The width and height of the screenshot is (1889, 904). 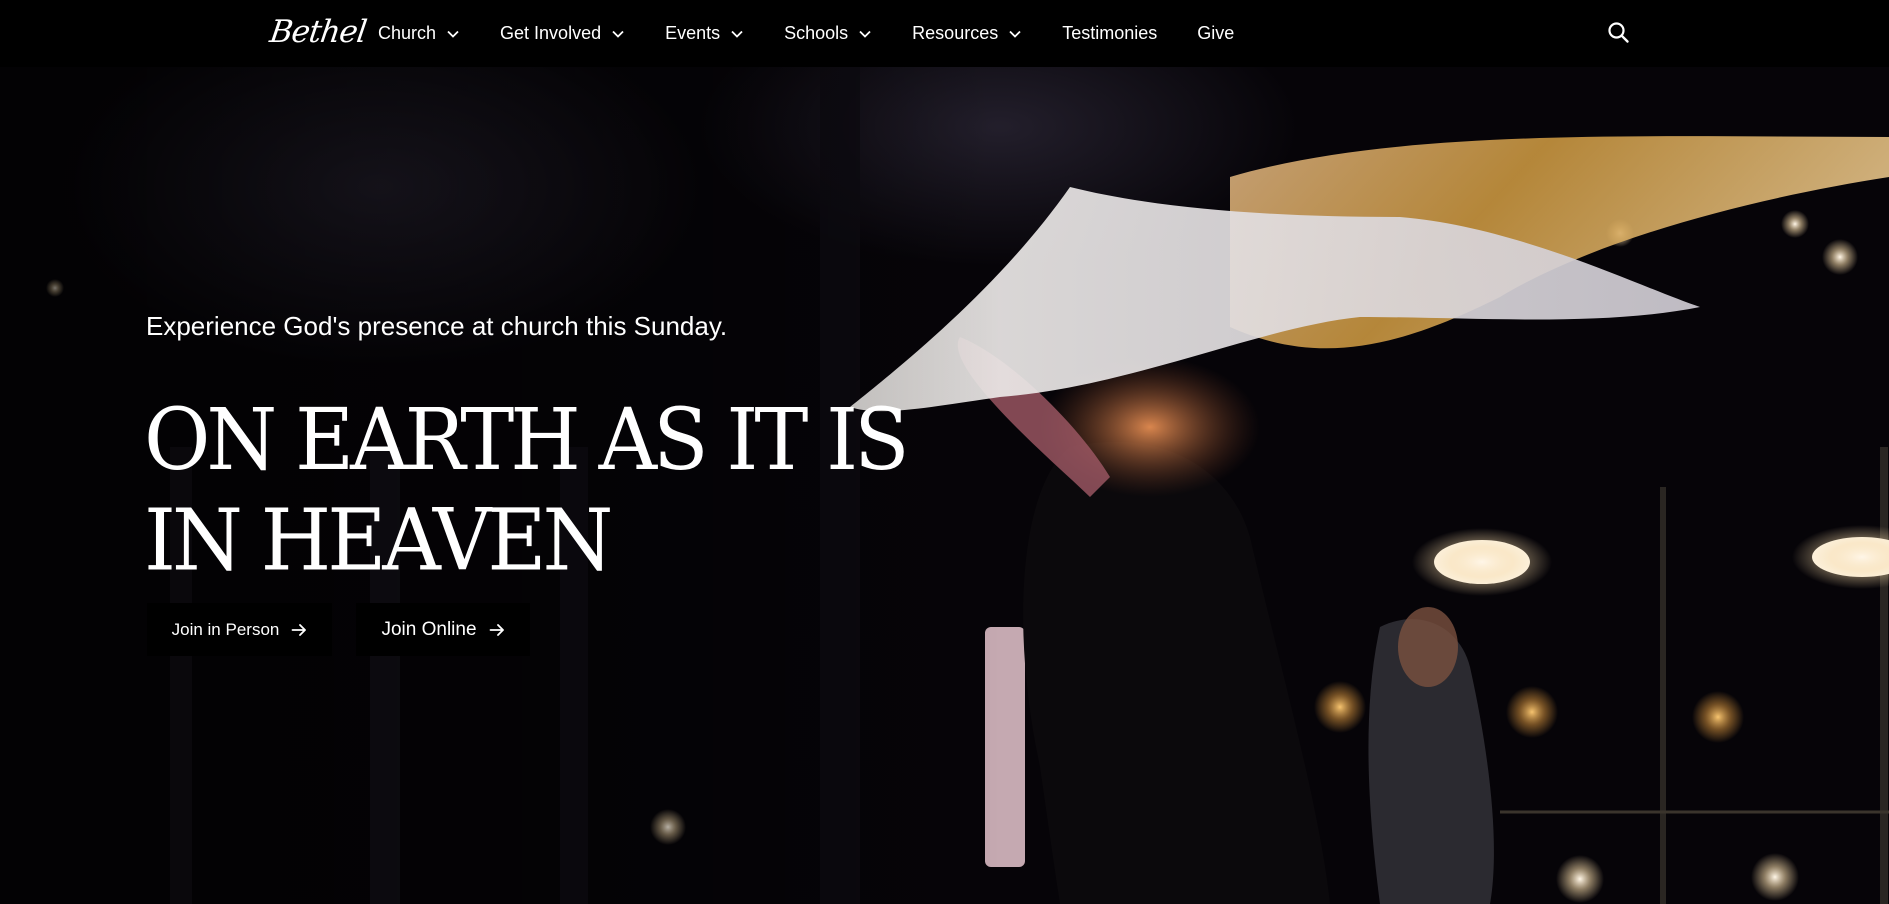 I want to click on nav-item-resources: Resources, so click(x=967, y=33).